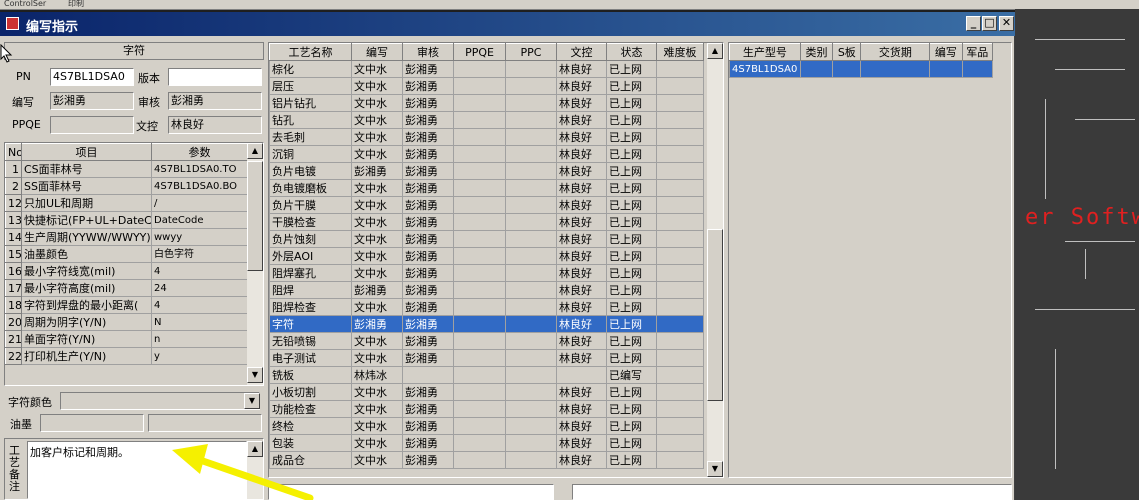 The height and width of the screenshot is (500, 1139). Describe the element at coordinates (310, 86) in the screenshot. I see `table-cell: 层压` at that location.